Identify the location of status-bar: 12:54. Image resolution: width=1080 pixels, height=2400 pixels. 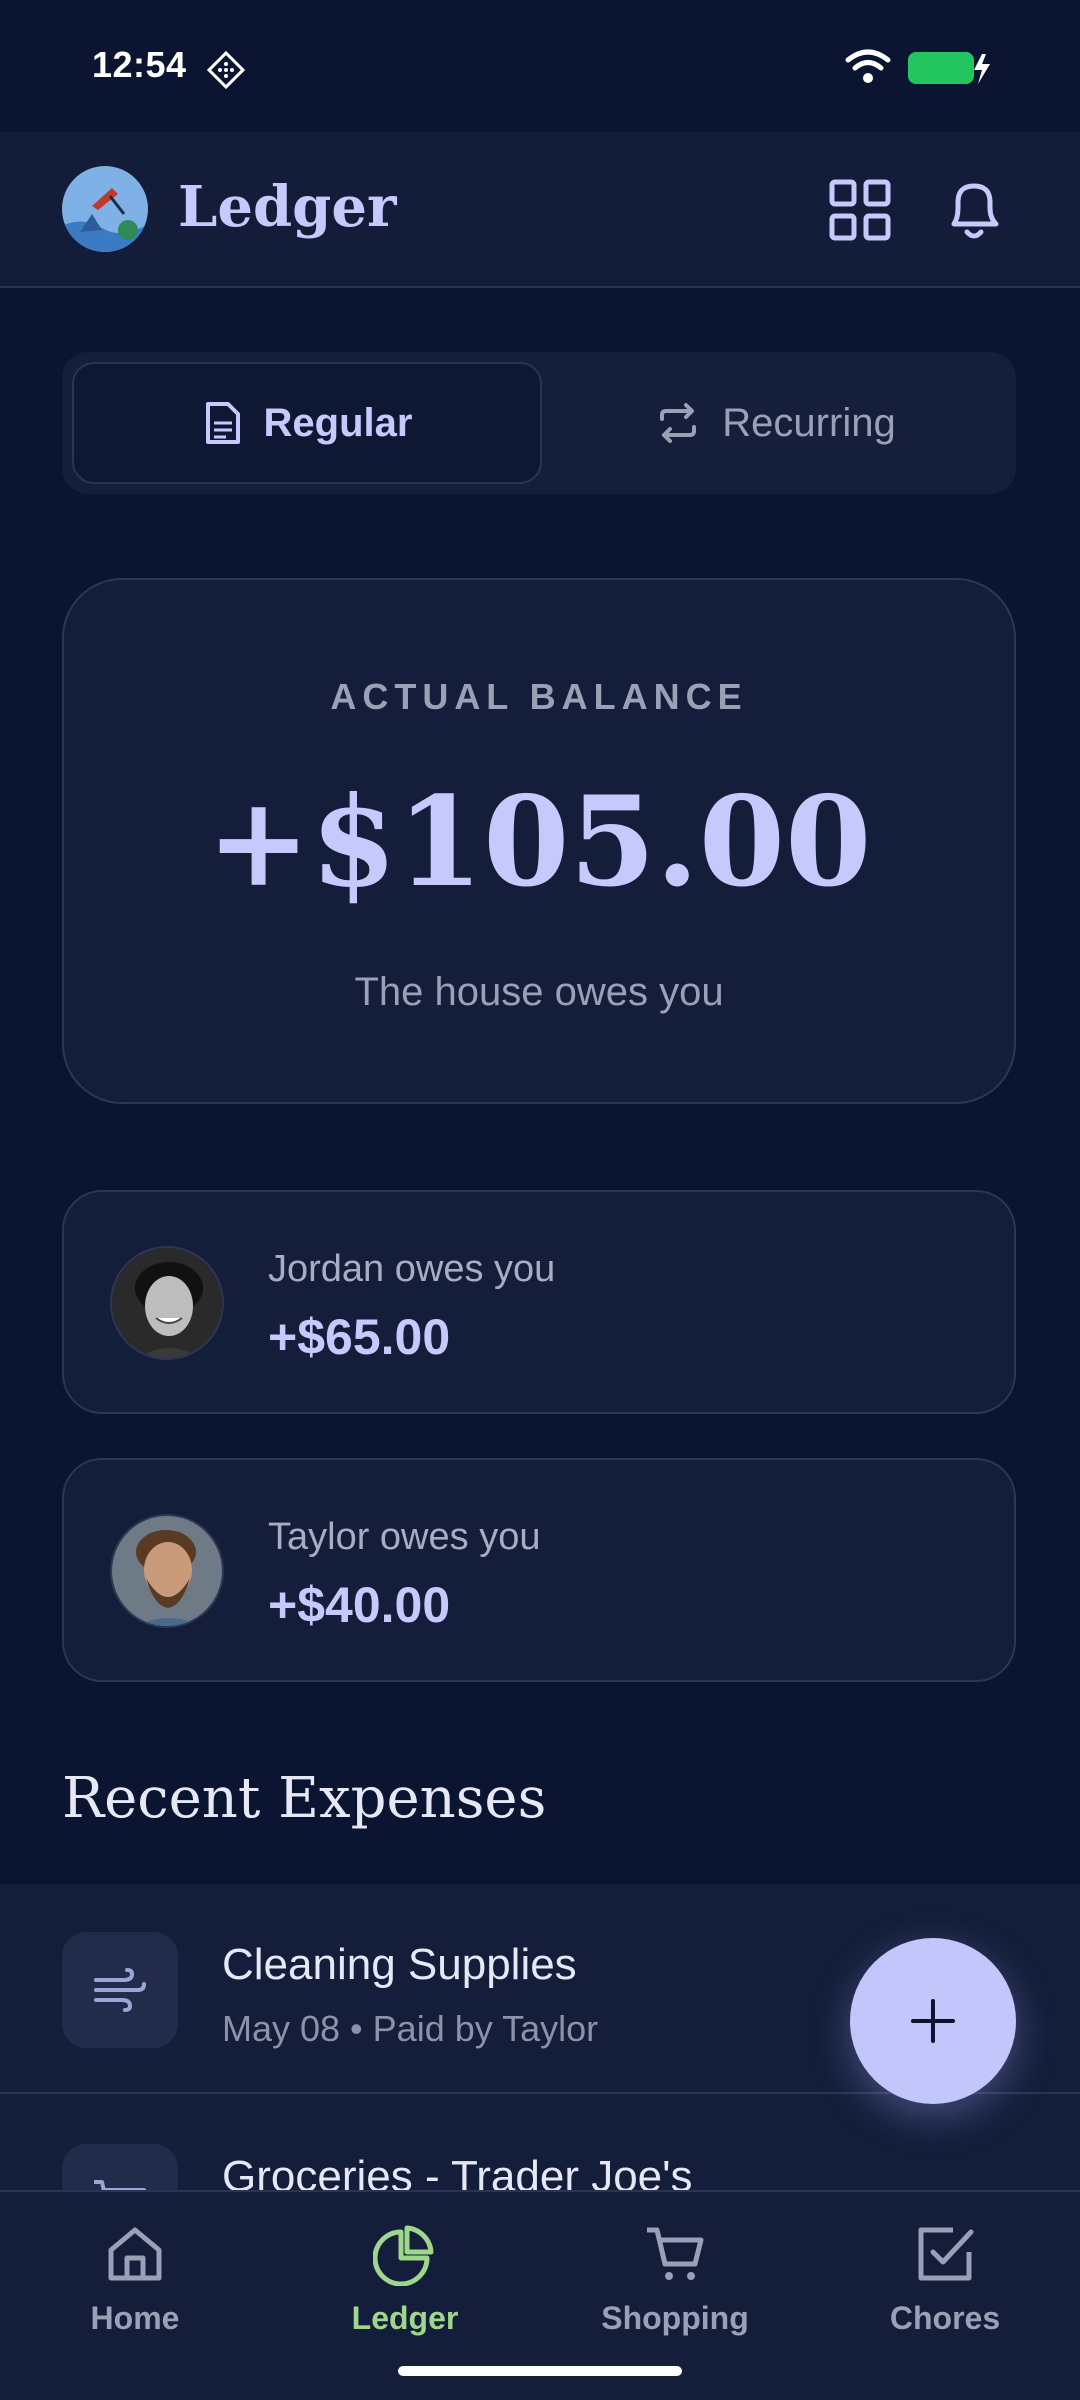
(540, 66).